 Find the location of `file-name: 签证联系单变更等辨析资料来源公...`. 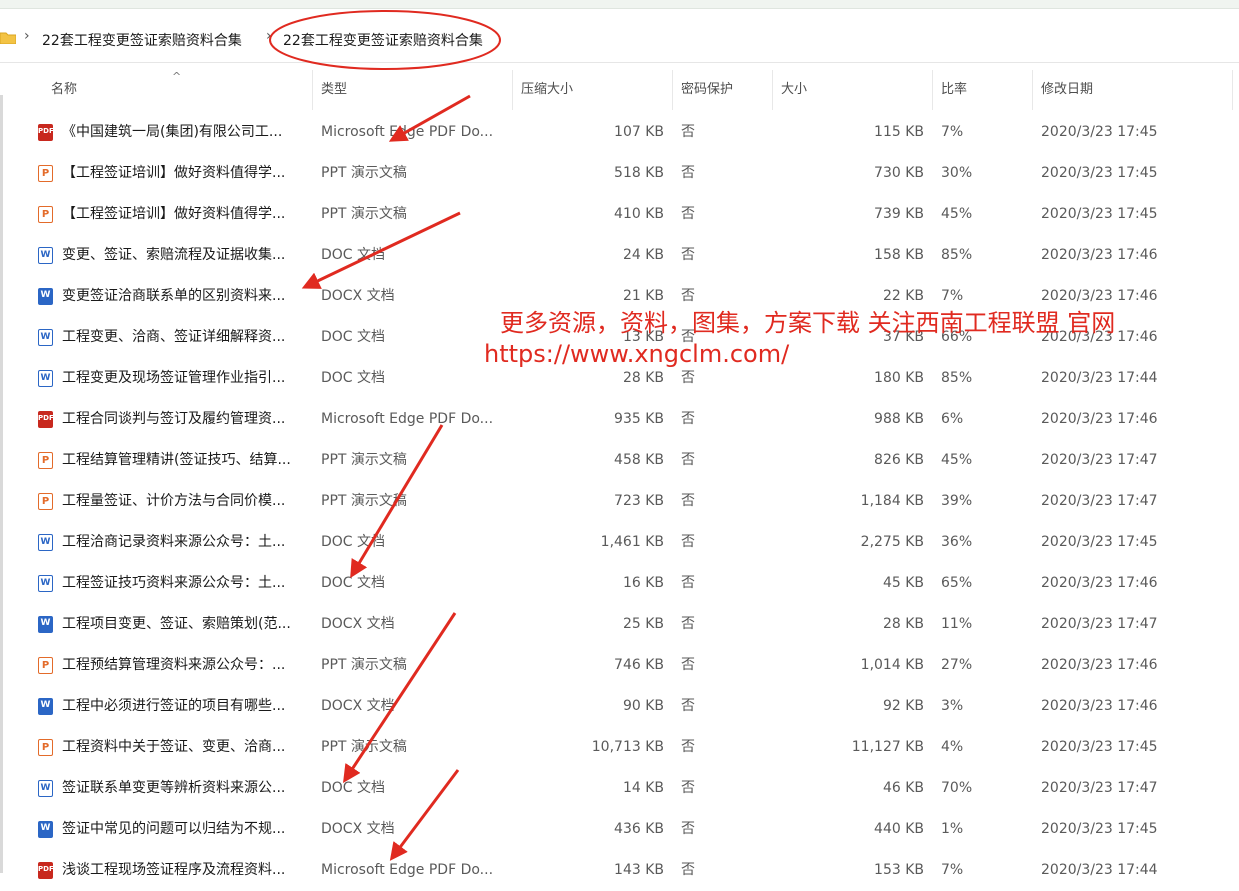

file-name: 签证联系单变更等辨析资料来源公... is located at coordinates (174, 788).